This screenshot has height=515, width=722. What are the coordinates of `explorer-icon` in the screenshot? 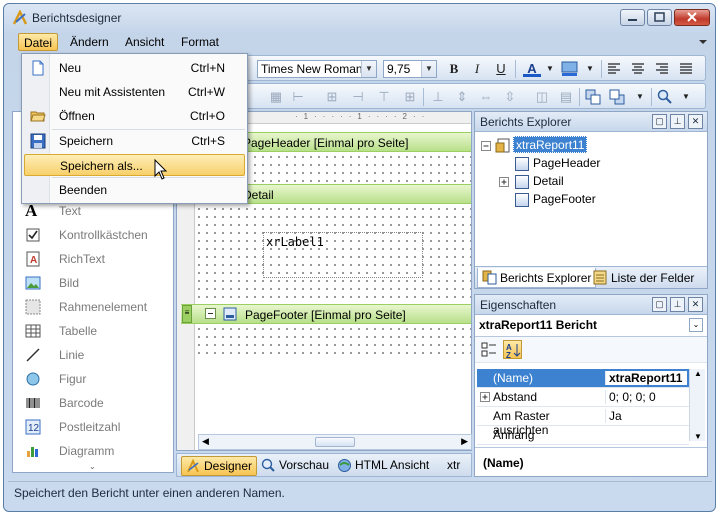 It's located at (489, 277).